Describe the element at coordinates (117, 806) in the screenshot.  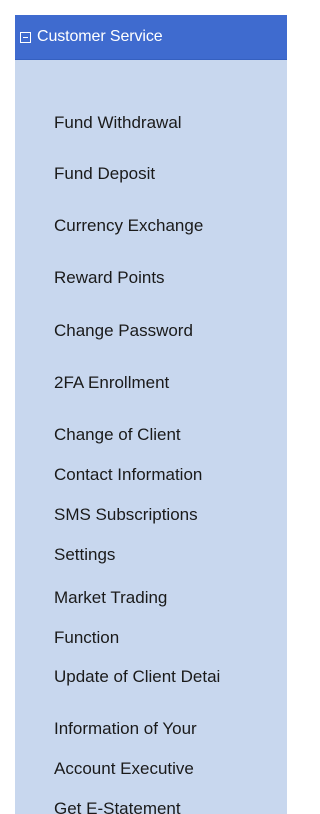
I see `menu-item-label: Get E-Statement` at that location.